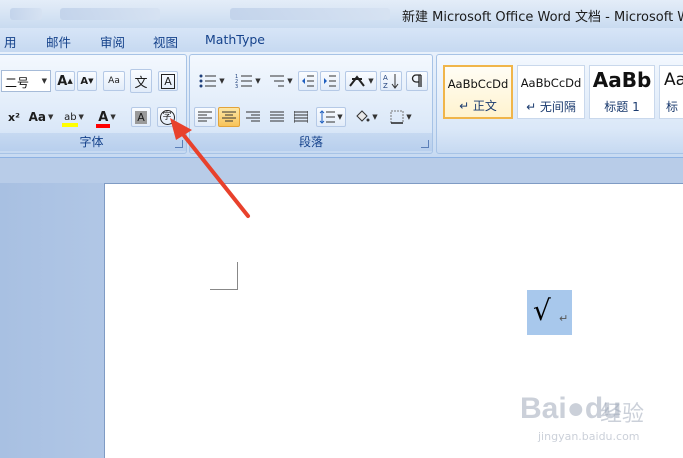 This screenshot has height=458, width=683. I want to click on clear-format-button: Aa, so click(114, 81).